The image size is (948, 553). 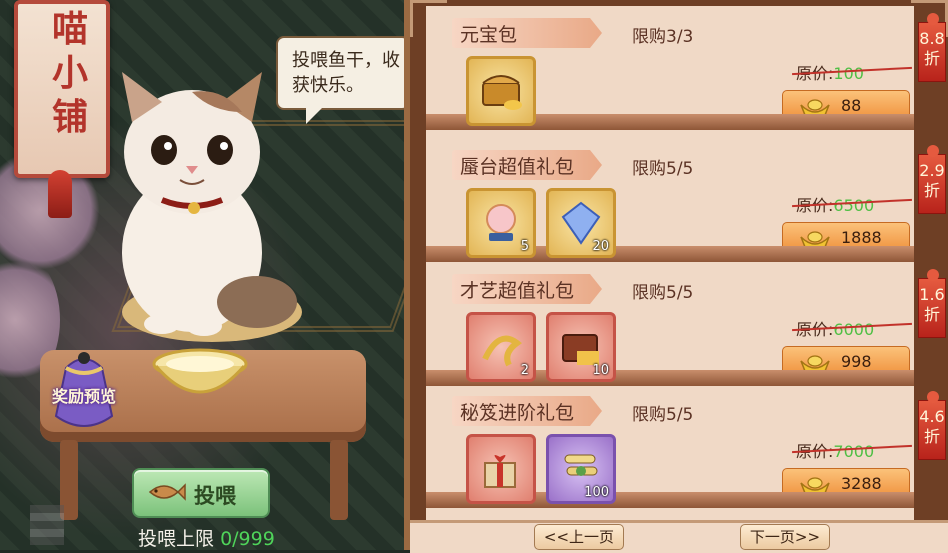 What do you see at coordinates (932, 38) in the screenshot?
I see `discount-value: 8.8` at bounding box center [932, 38].